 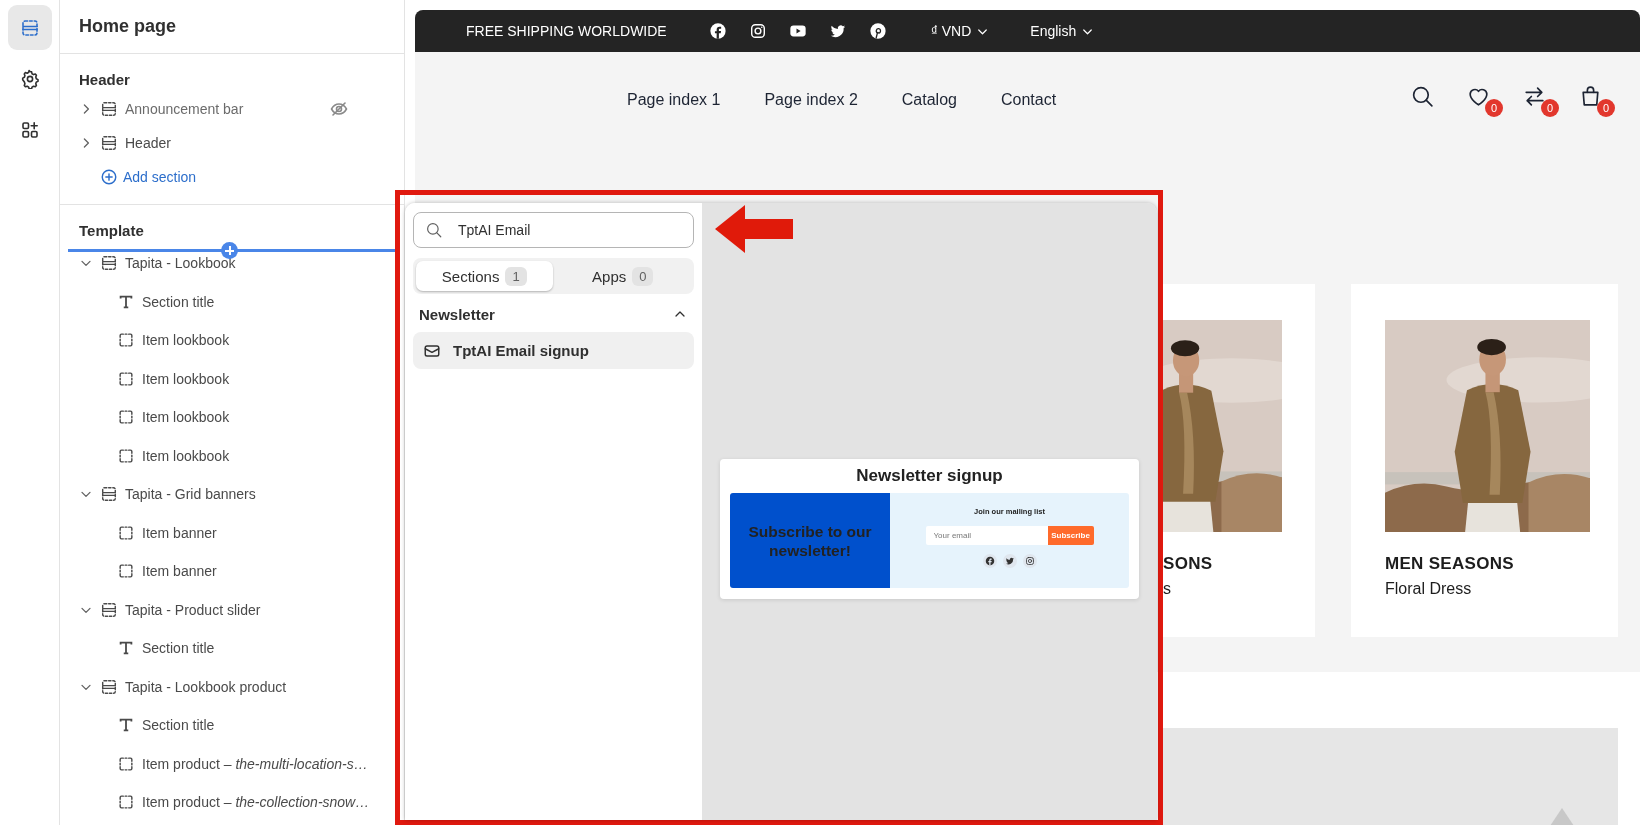 I want to click on eye-off-icon, so click(x=339, y=109).